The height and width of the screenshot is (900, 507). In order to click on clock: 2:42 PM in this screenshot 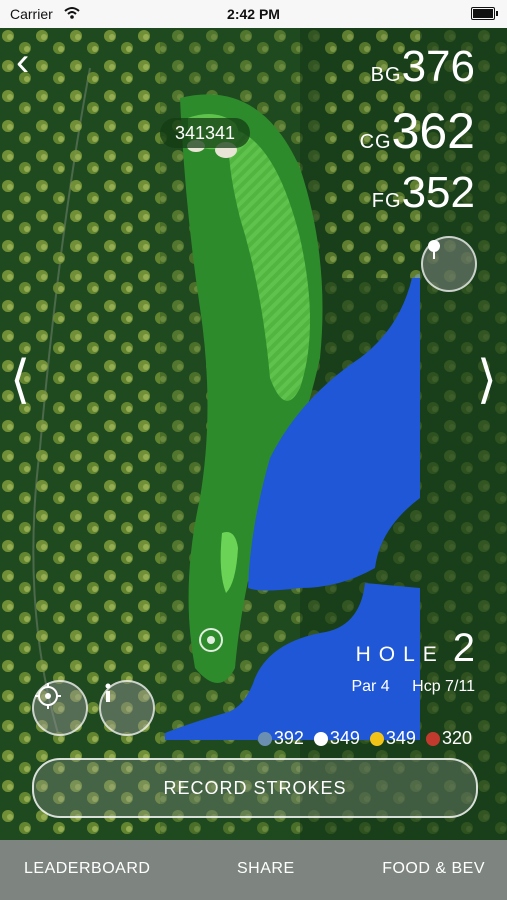, I will do `click(253, 14)`.